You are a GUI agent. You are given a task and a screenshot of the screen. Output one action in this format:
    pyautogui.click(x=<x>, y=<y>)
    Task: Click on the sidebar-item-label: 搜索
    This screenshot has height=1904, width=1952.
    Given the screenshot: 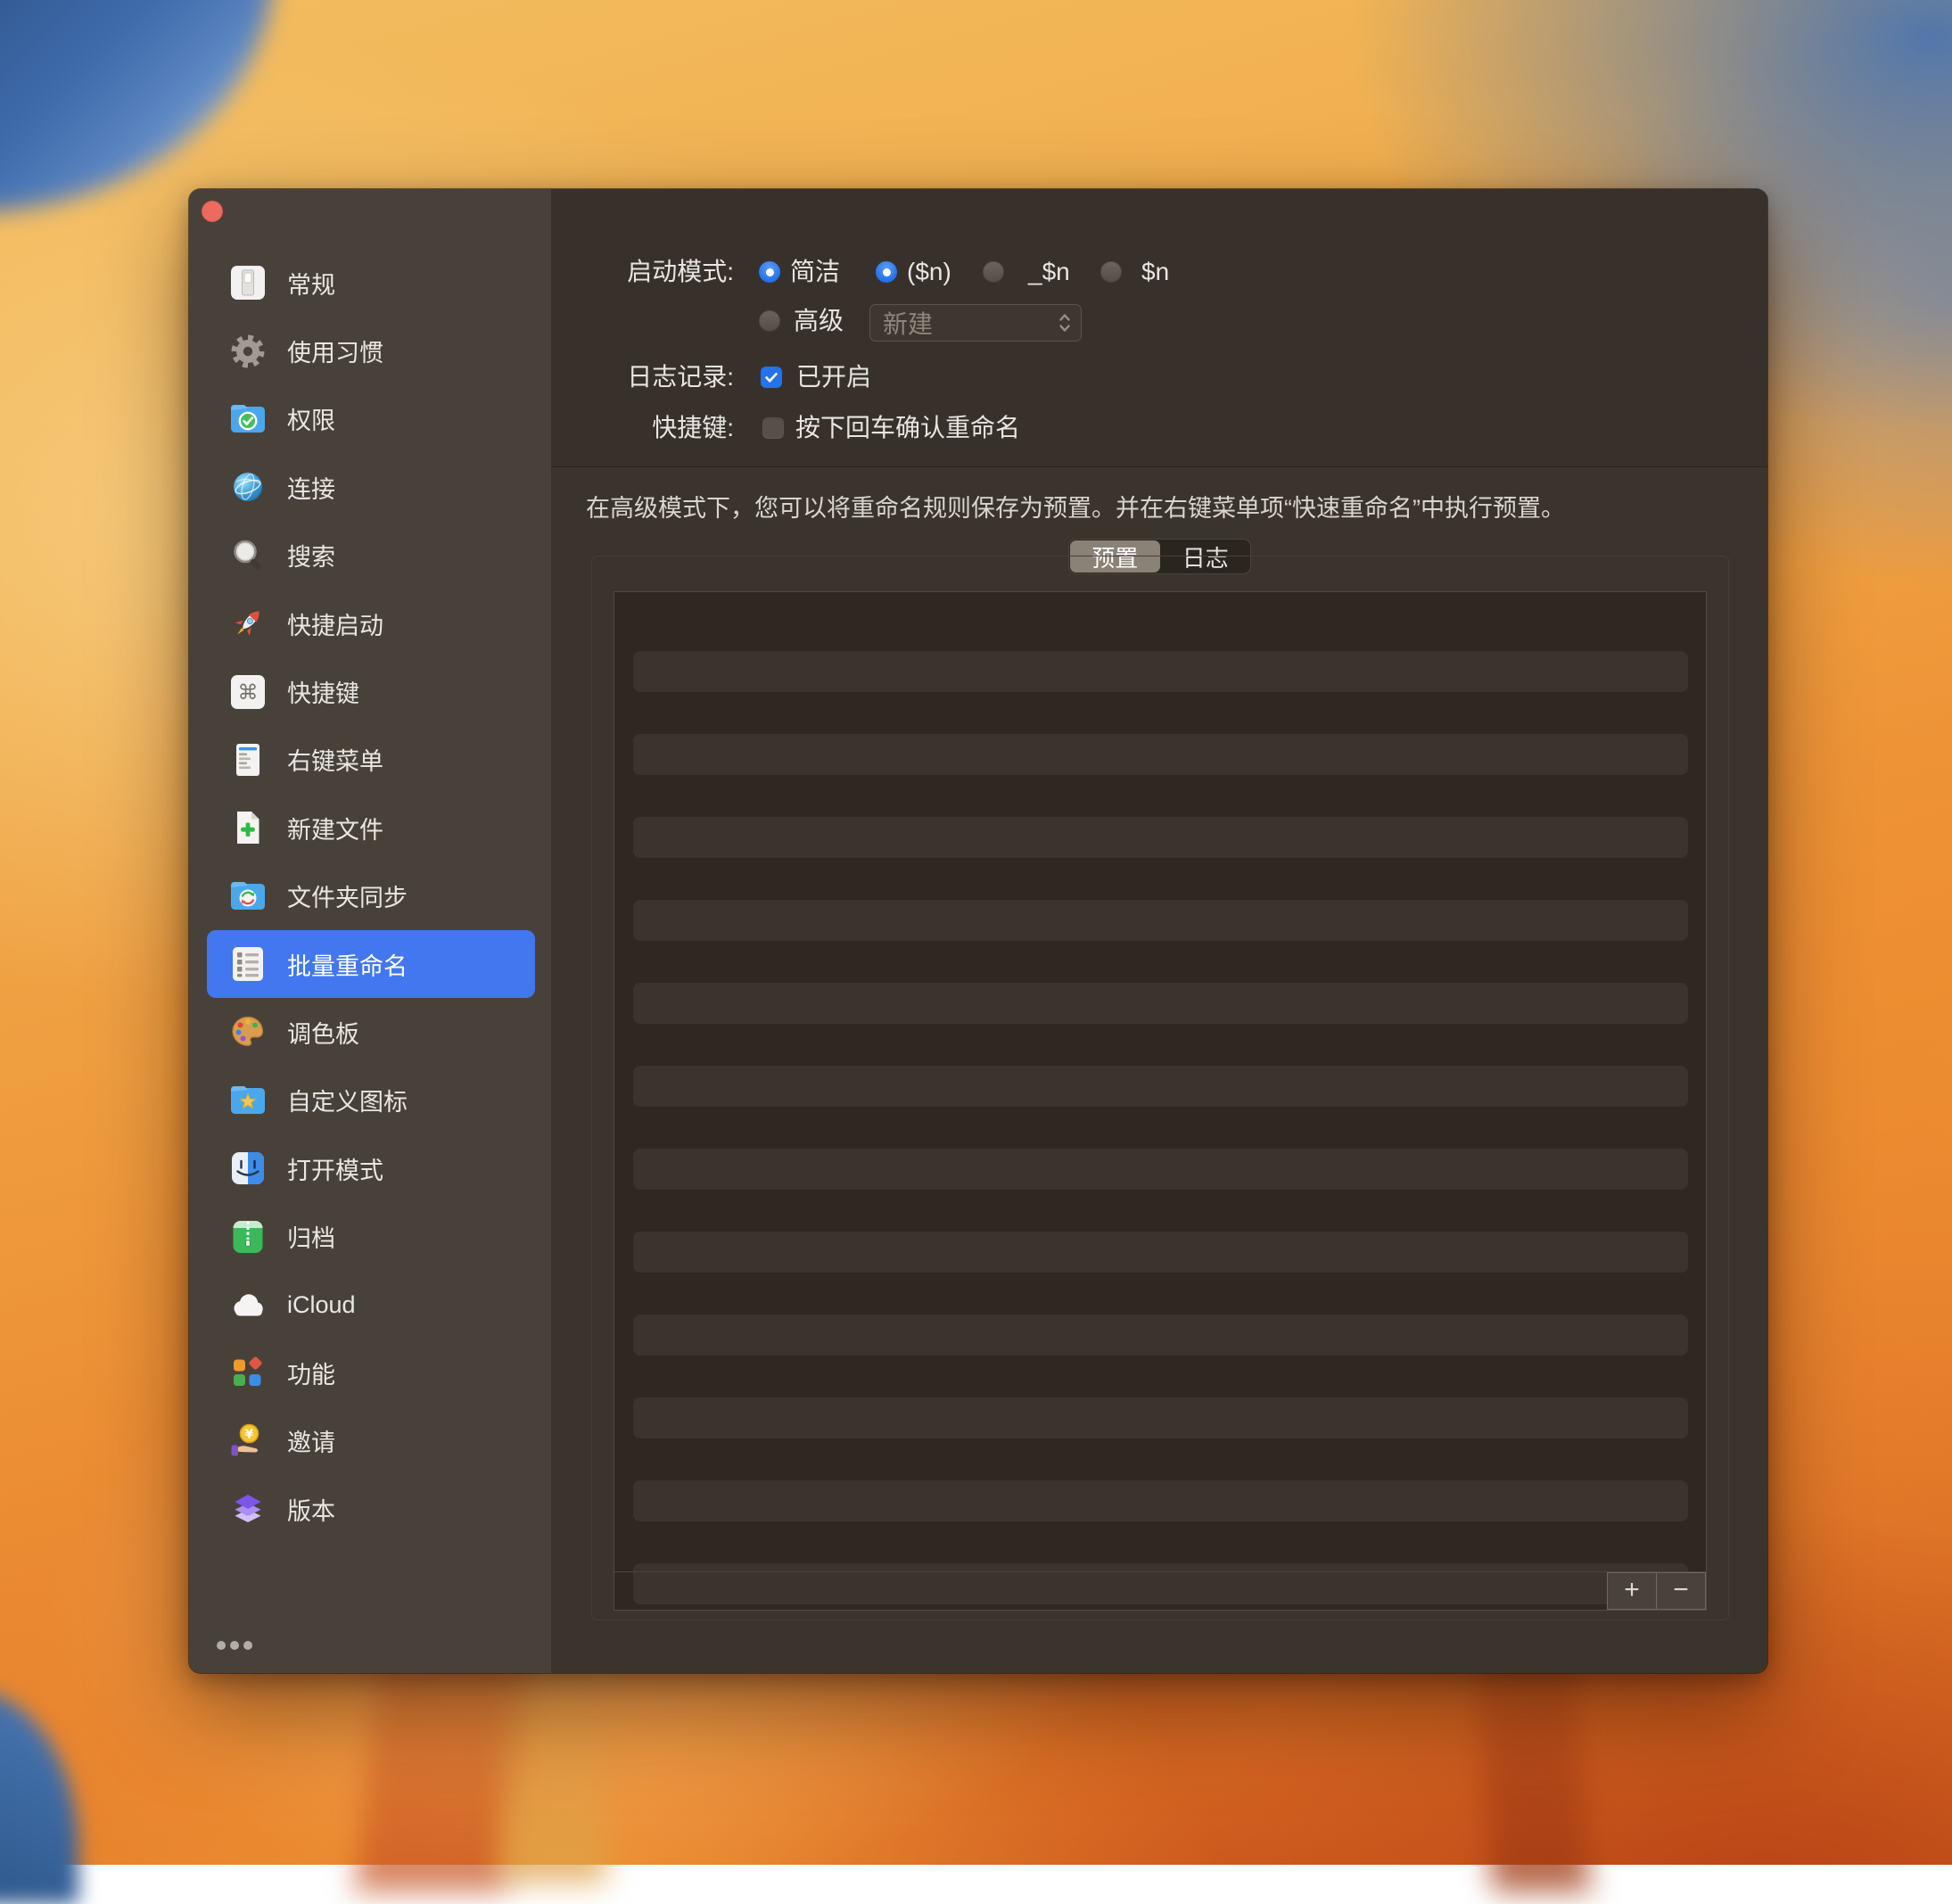 What is the action you would take?
    pyautogui.click(x=311, y=558)
    